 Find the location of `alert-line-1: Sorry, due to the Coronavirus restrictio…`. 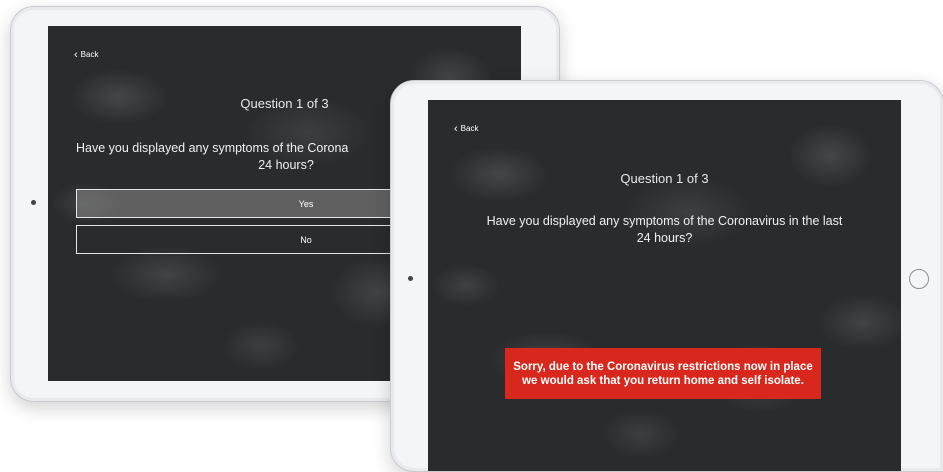

alert-line-1: Sorry, due to the Coronavirus restrictio… is located at coordinates (663, 366).